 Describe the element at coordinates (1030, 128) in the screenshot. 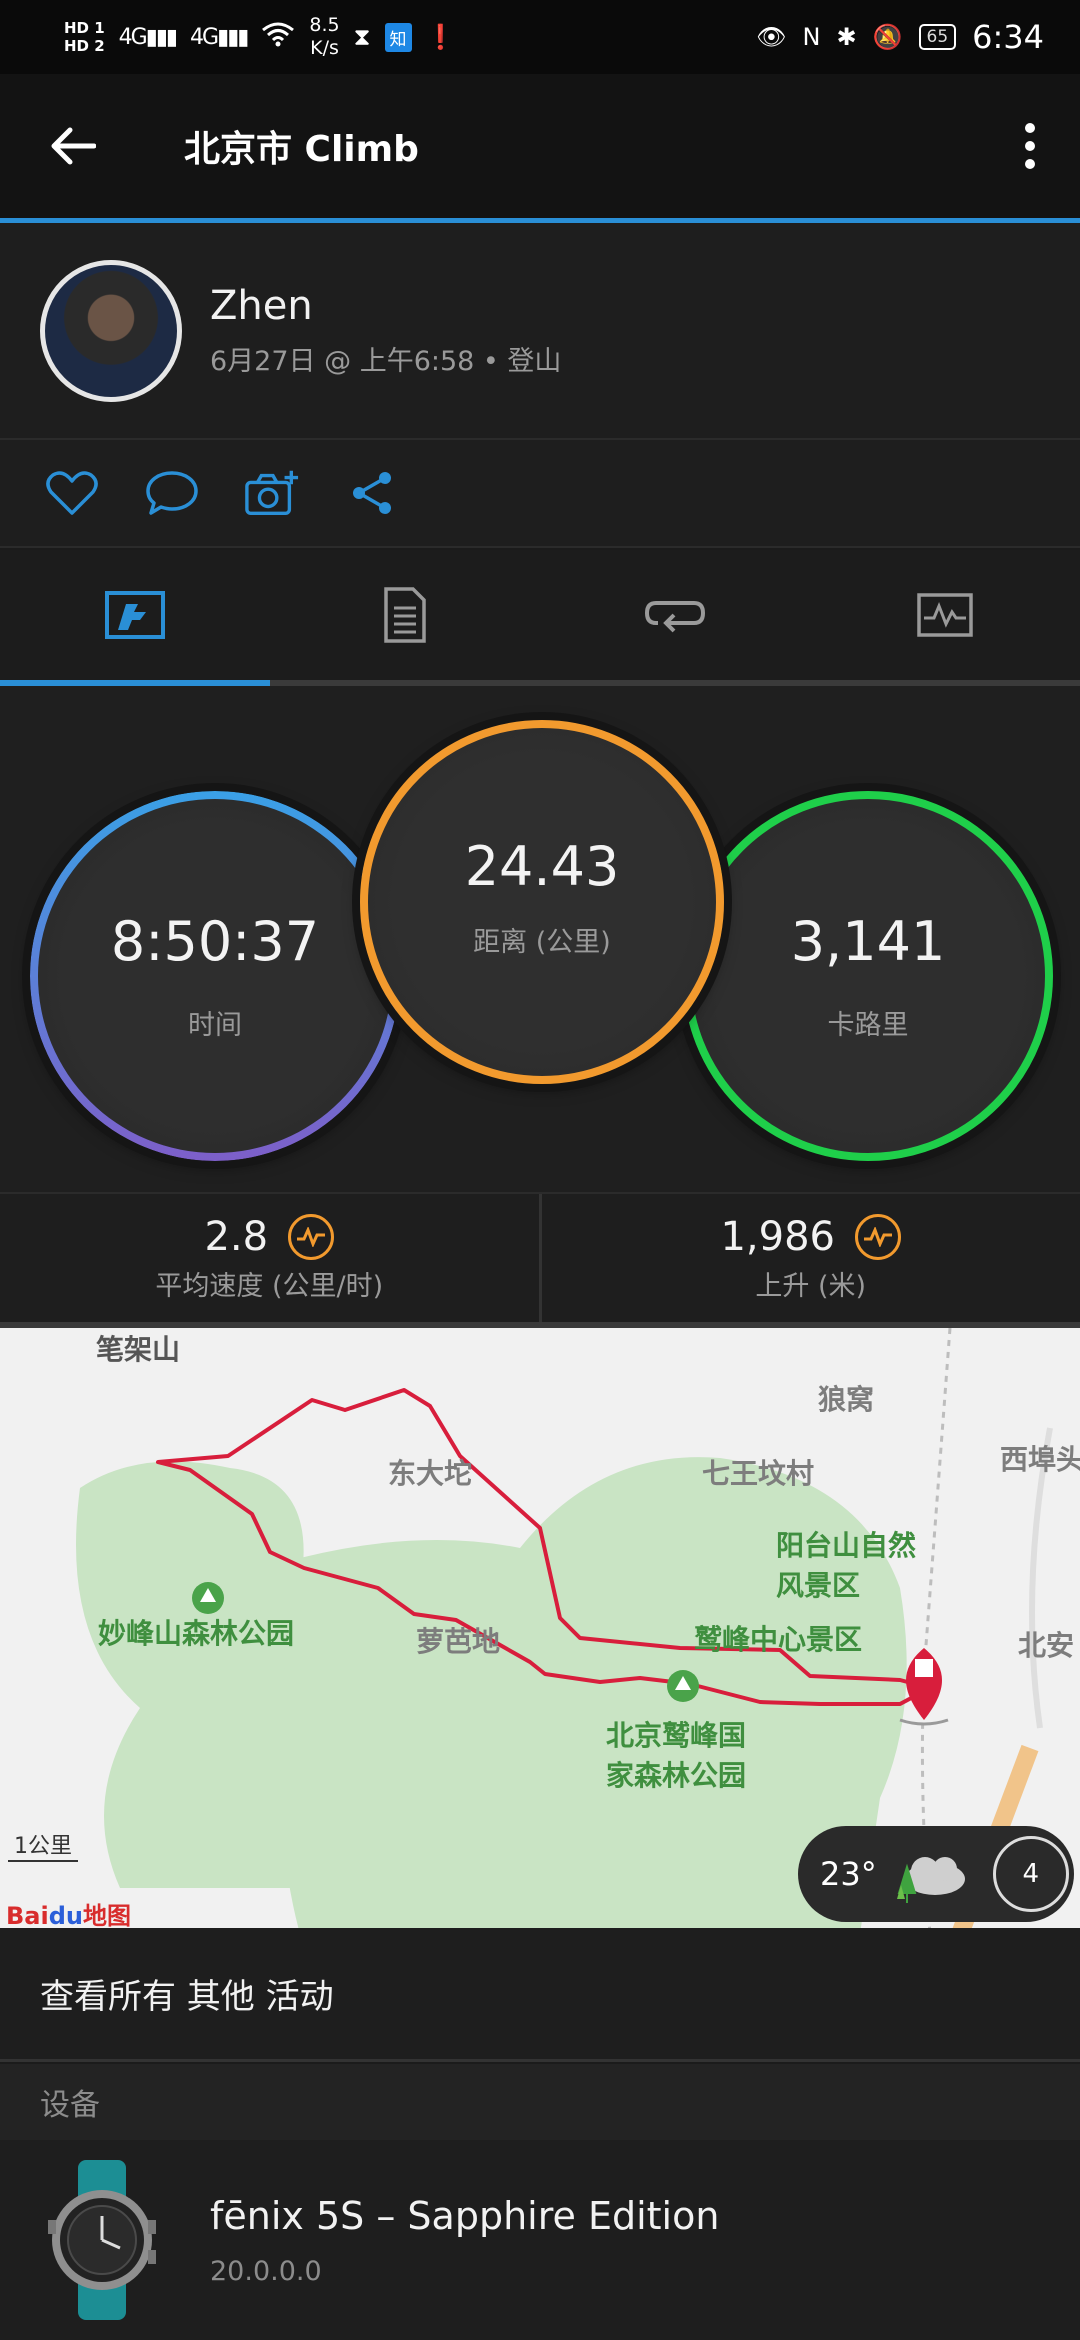

I see `more-vertical-icon` at that location.